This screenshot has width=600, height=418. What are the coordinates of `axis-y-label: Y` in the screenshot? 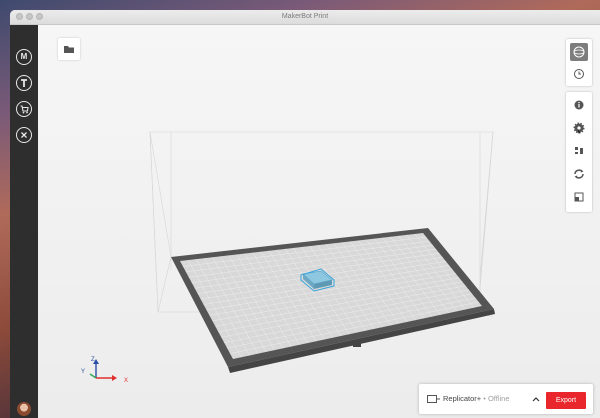 It's located at (83, 372).